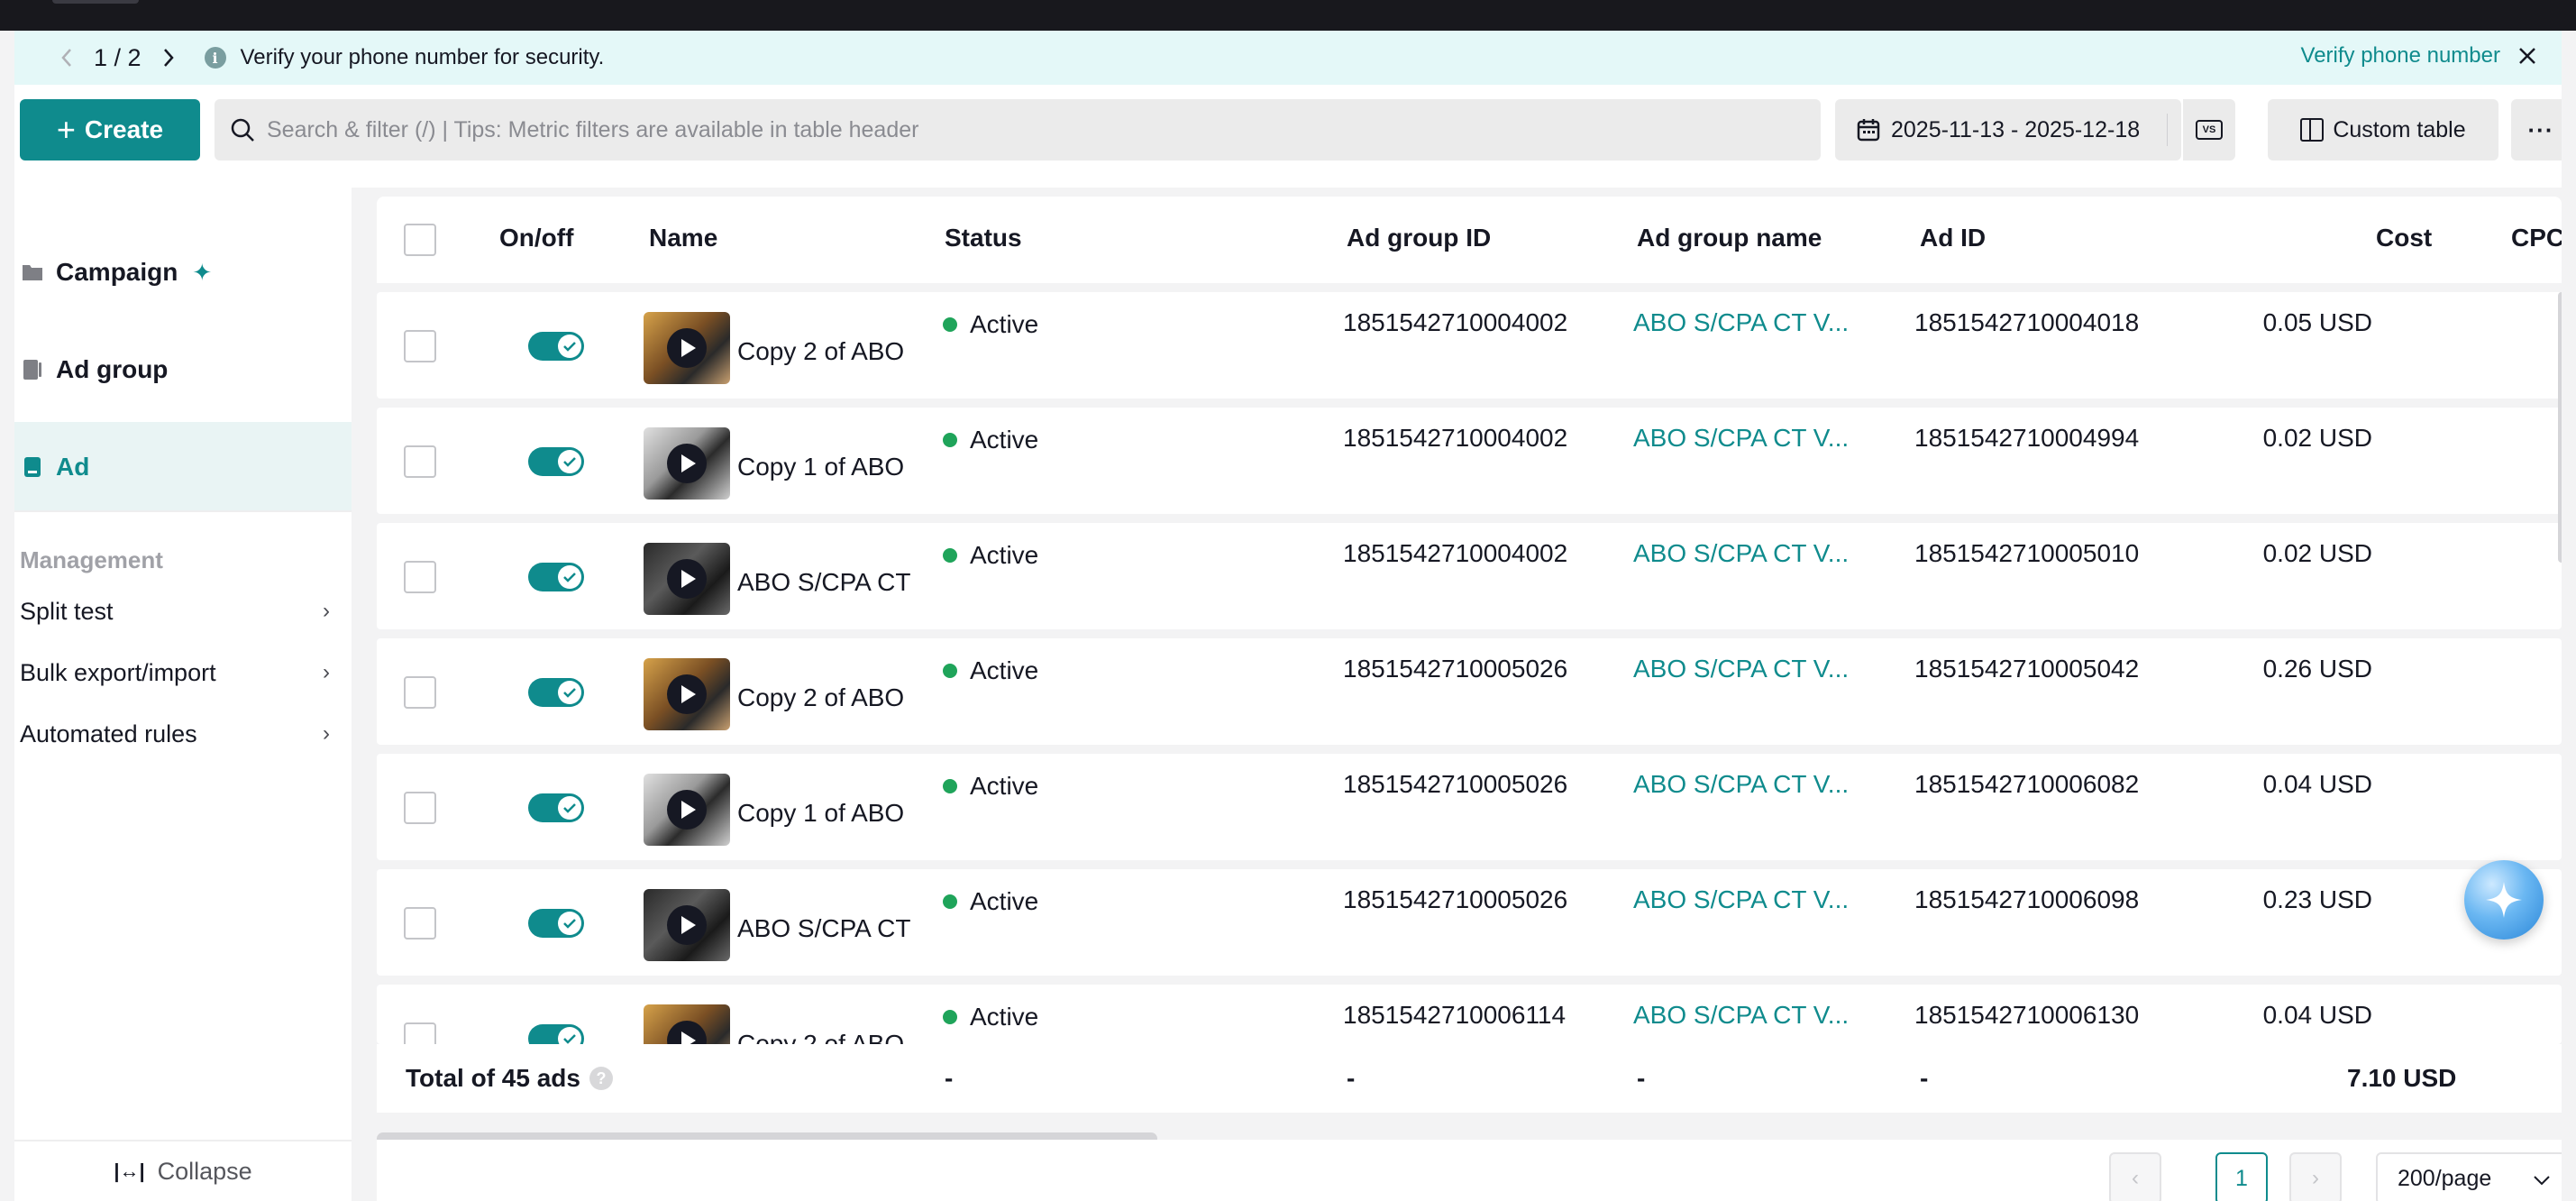 This screenshot has height=1201, width=2576. I want to click on page-size-select: 200/page, so click(2469, 1176).